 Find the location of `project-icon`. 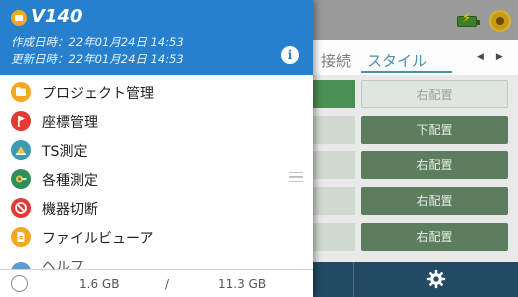

project-icon is located at coordinates (19, 18).